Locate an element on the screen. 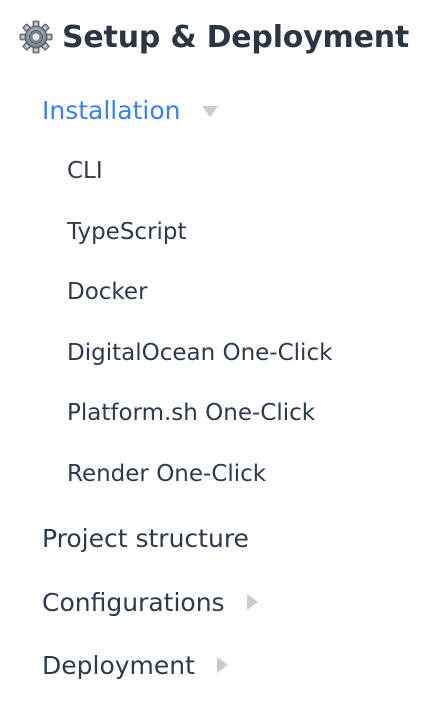  nav-item-label: Project structure is located at coordinates (145, 538).